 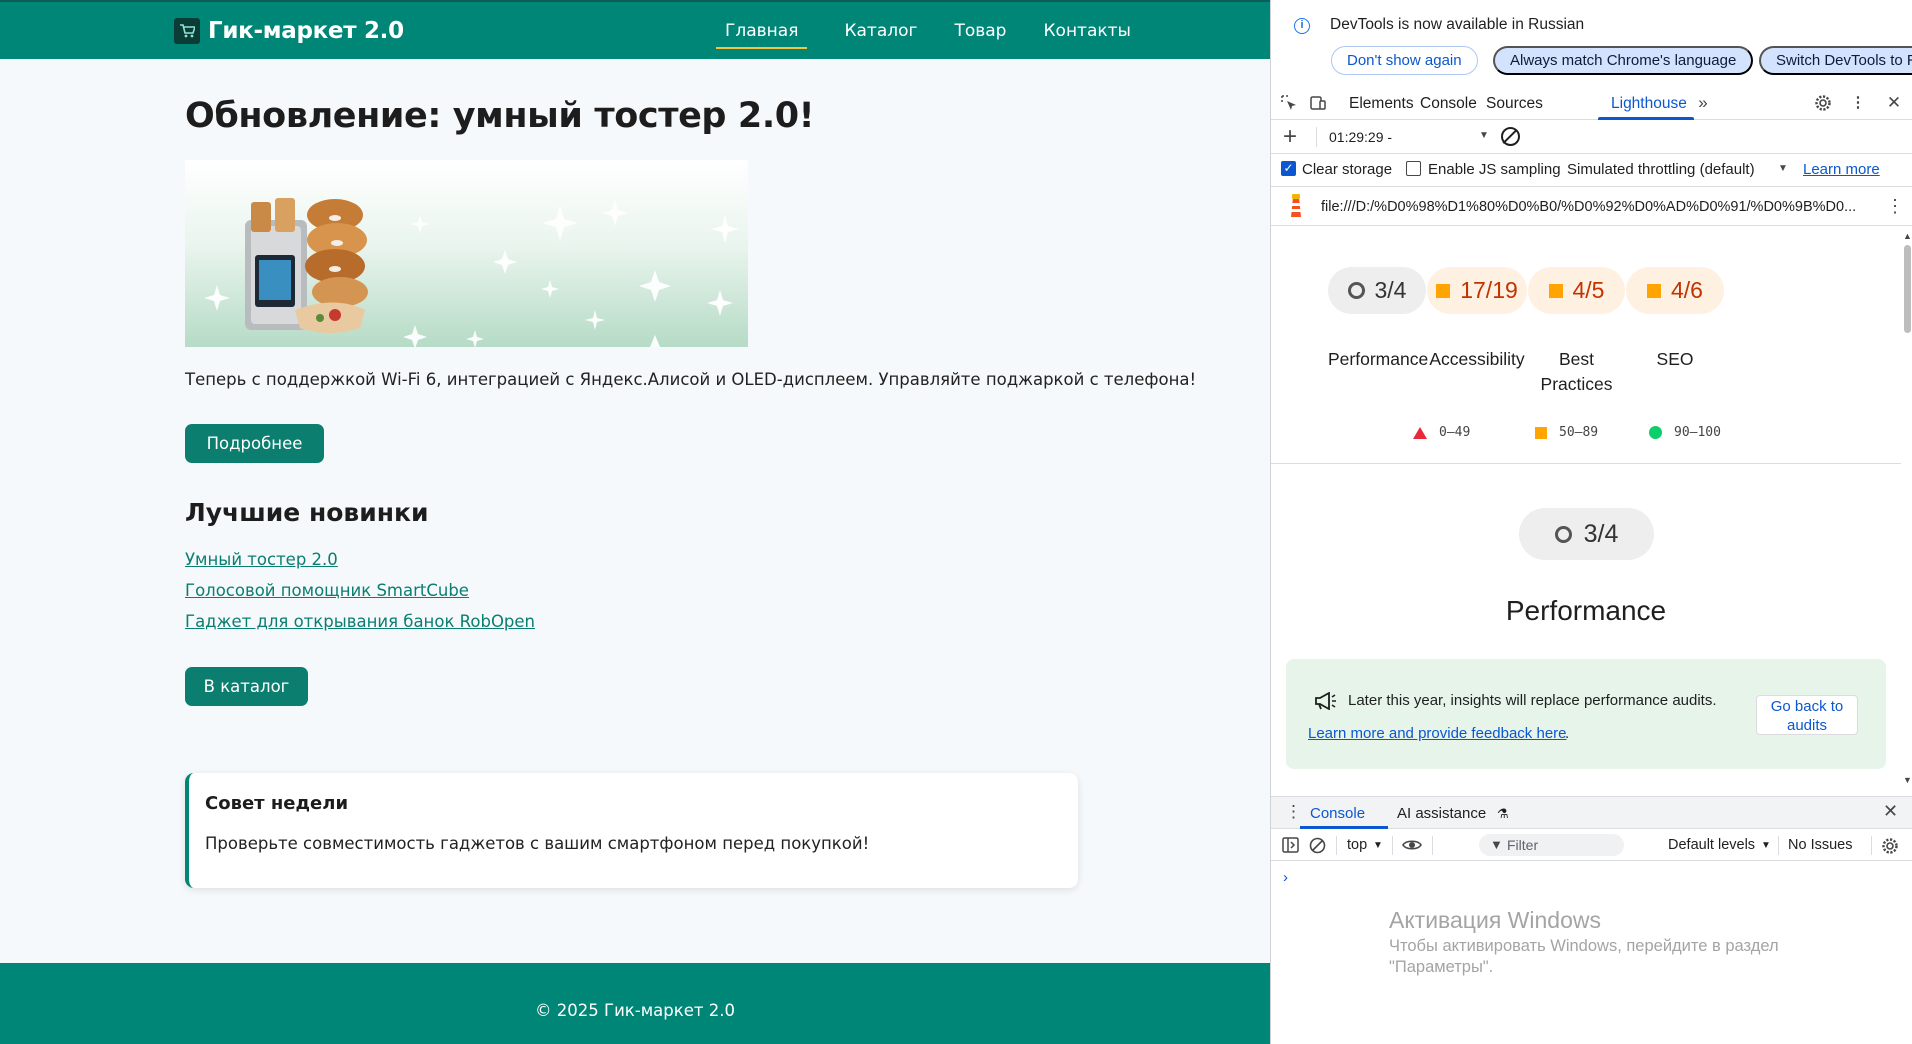 I want to click on console-filter-input: ▼ Filter, so click(x=1551, y=845).